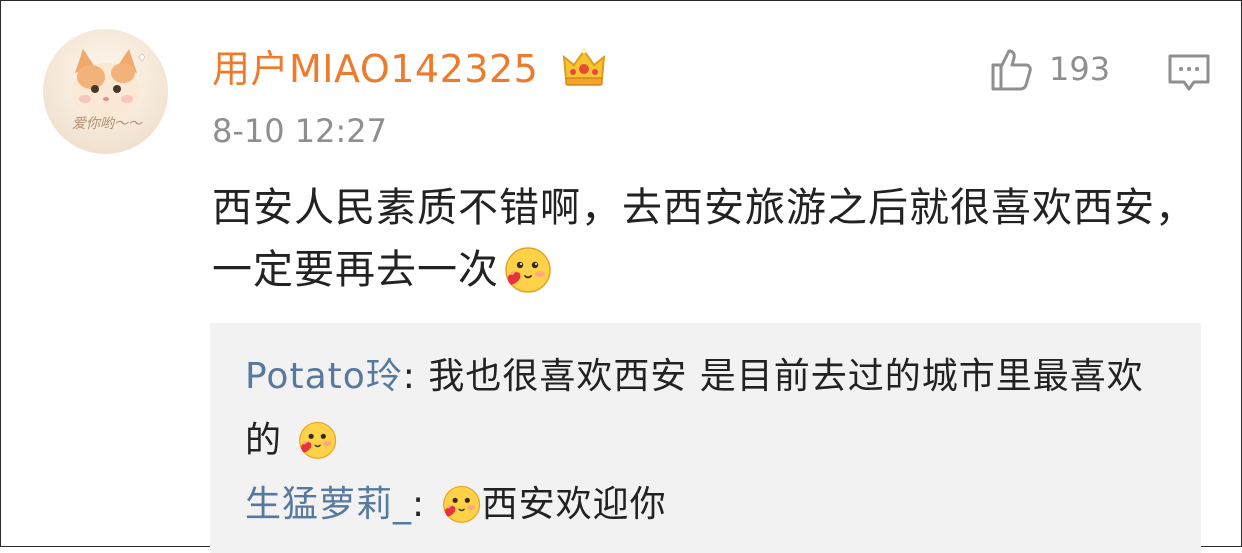  I want to click on reply-username-link: 生猛萝莉_, so click(328, 504).